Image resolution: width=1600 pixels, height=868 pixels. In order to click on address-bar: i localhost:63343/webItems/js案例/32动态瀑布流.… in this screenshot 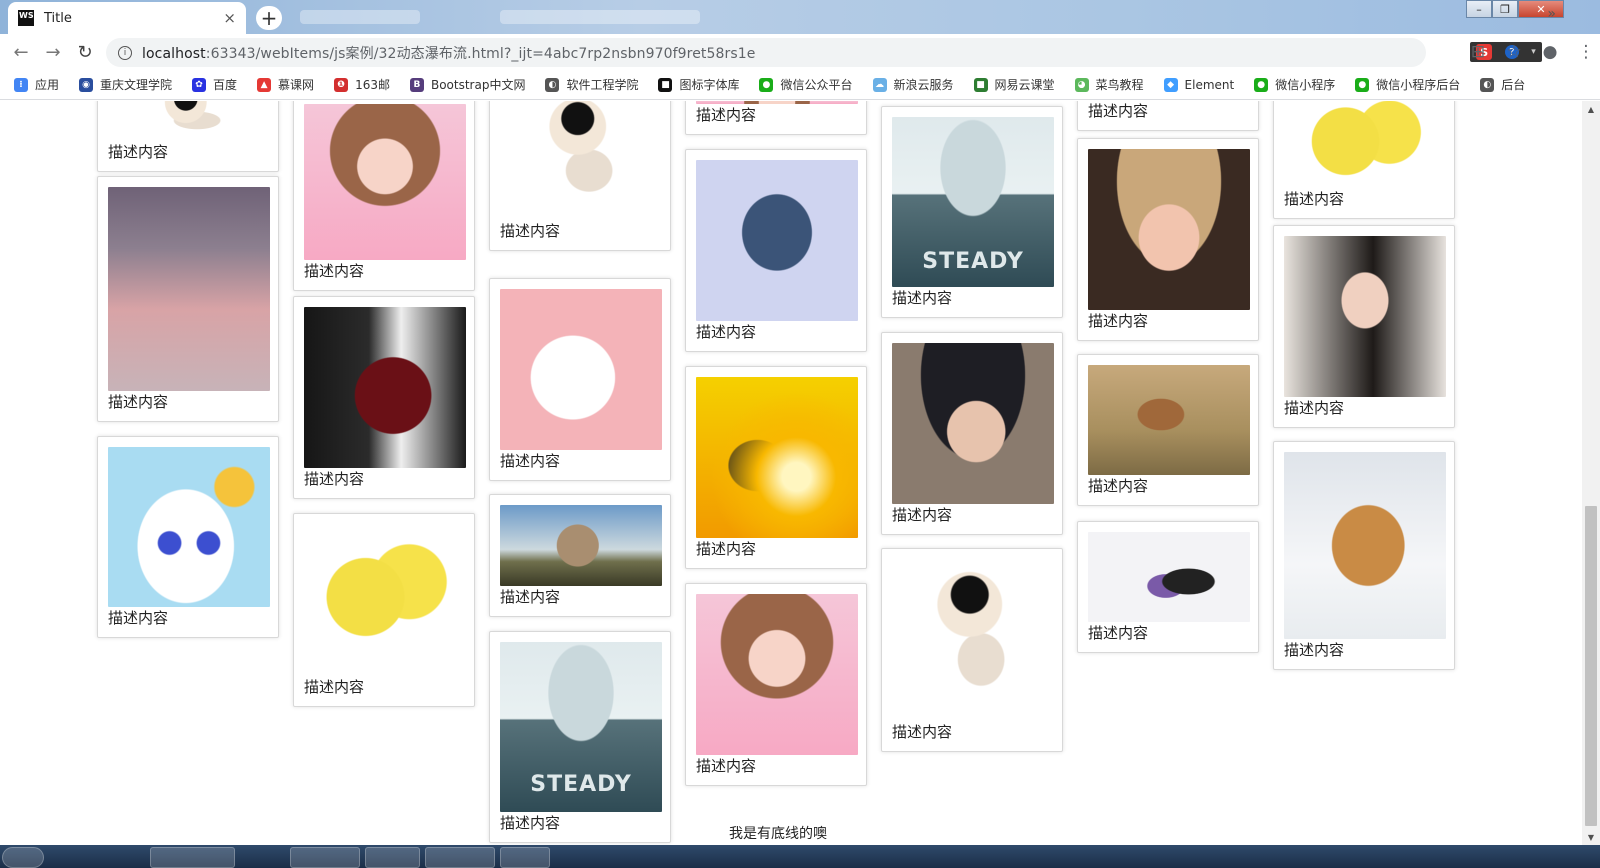, I will do `click(824, 52)`.